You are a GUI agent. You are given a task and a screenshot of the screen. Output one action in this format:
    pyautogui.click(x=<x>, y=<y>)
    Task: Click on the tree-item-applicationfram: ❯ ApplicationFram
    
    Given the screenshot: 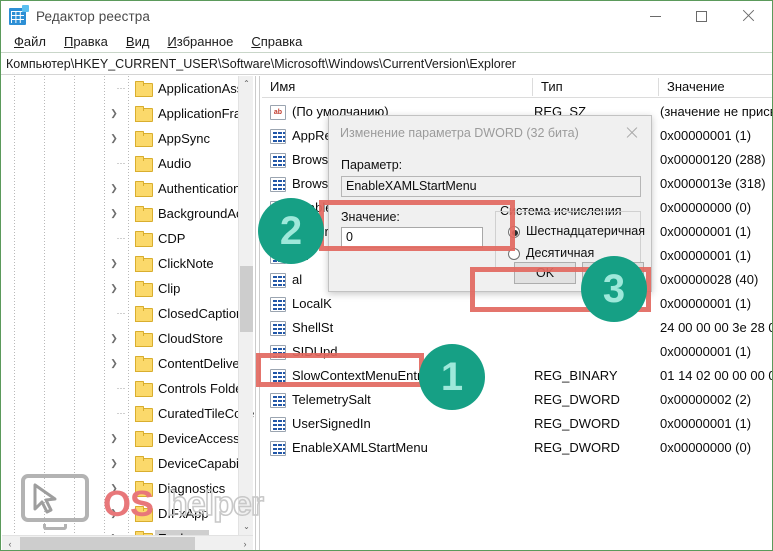 What is the action you would take?
    pyautogui.click(x=127, y=113)
    